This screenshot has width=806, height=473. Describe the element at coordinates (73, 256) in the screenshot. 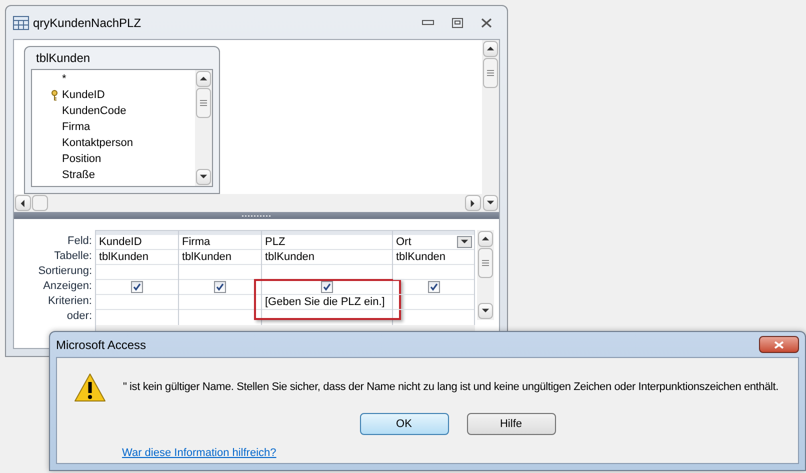

I see `row-label: Tabelle:` at that location.